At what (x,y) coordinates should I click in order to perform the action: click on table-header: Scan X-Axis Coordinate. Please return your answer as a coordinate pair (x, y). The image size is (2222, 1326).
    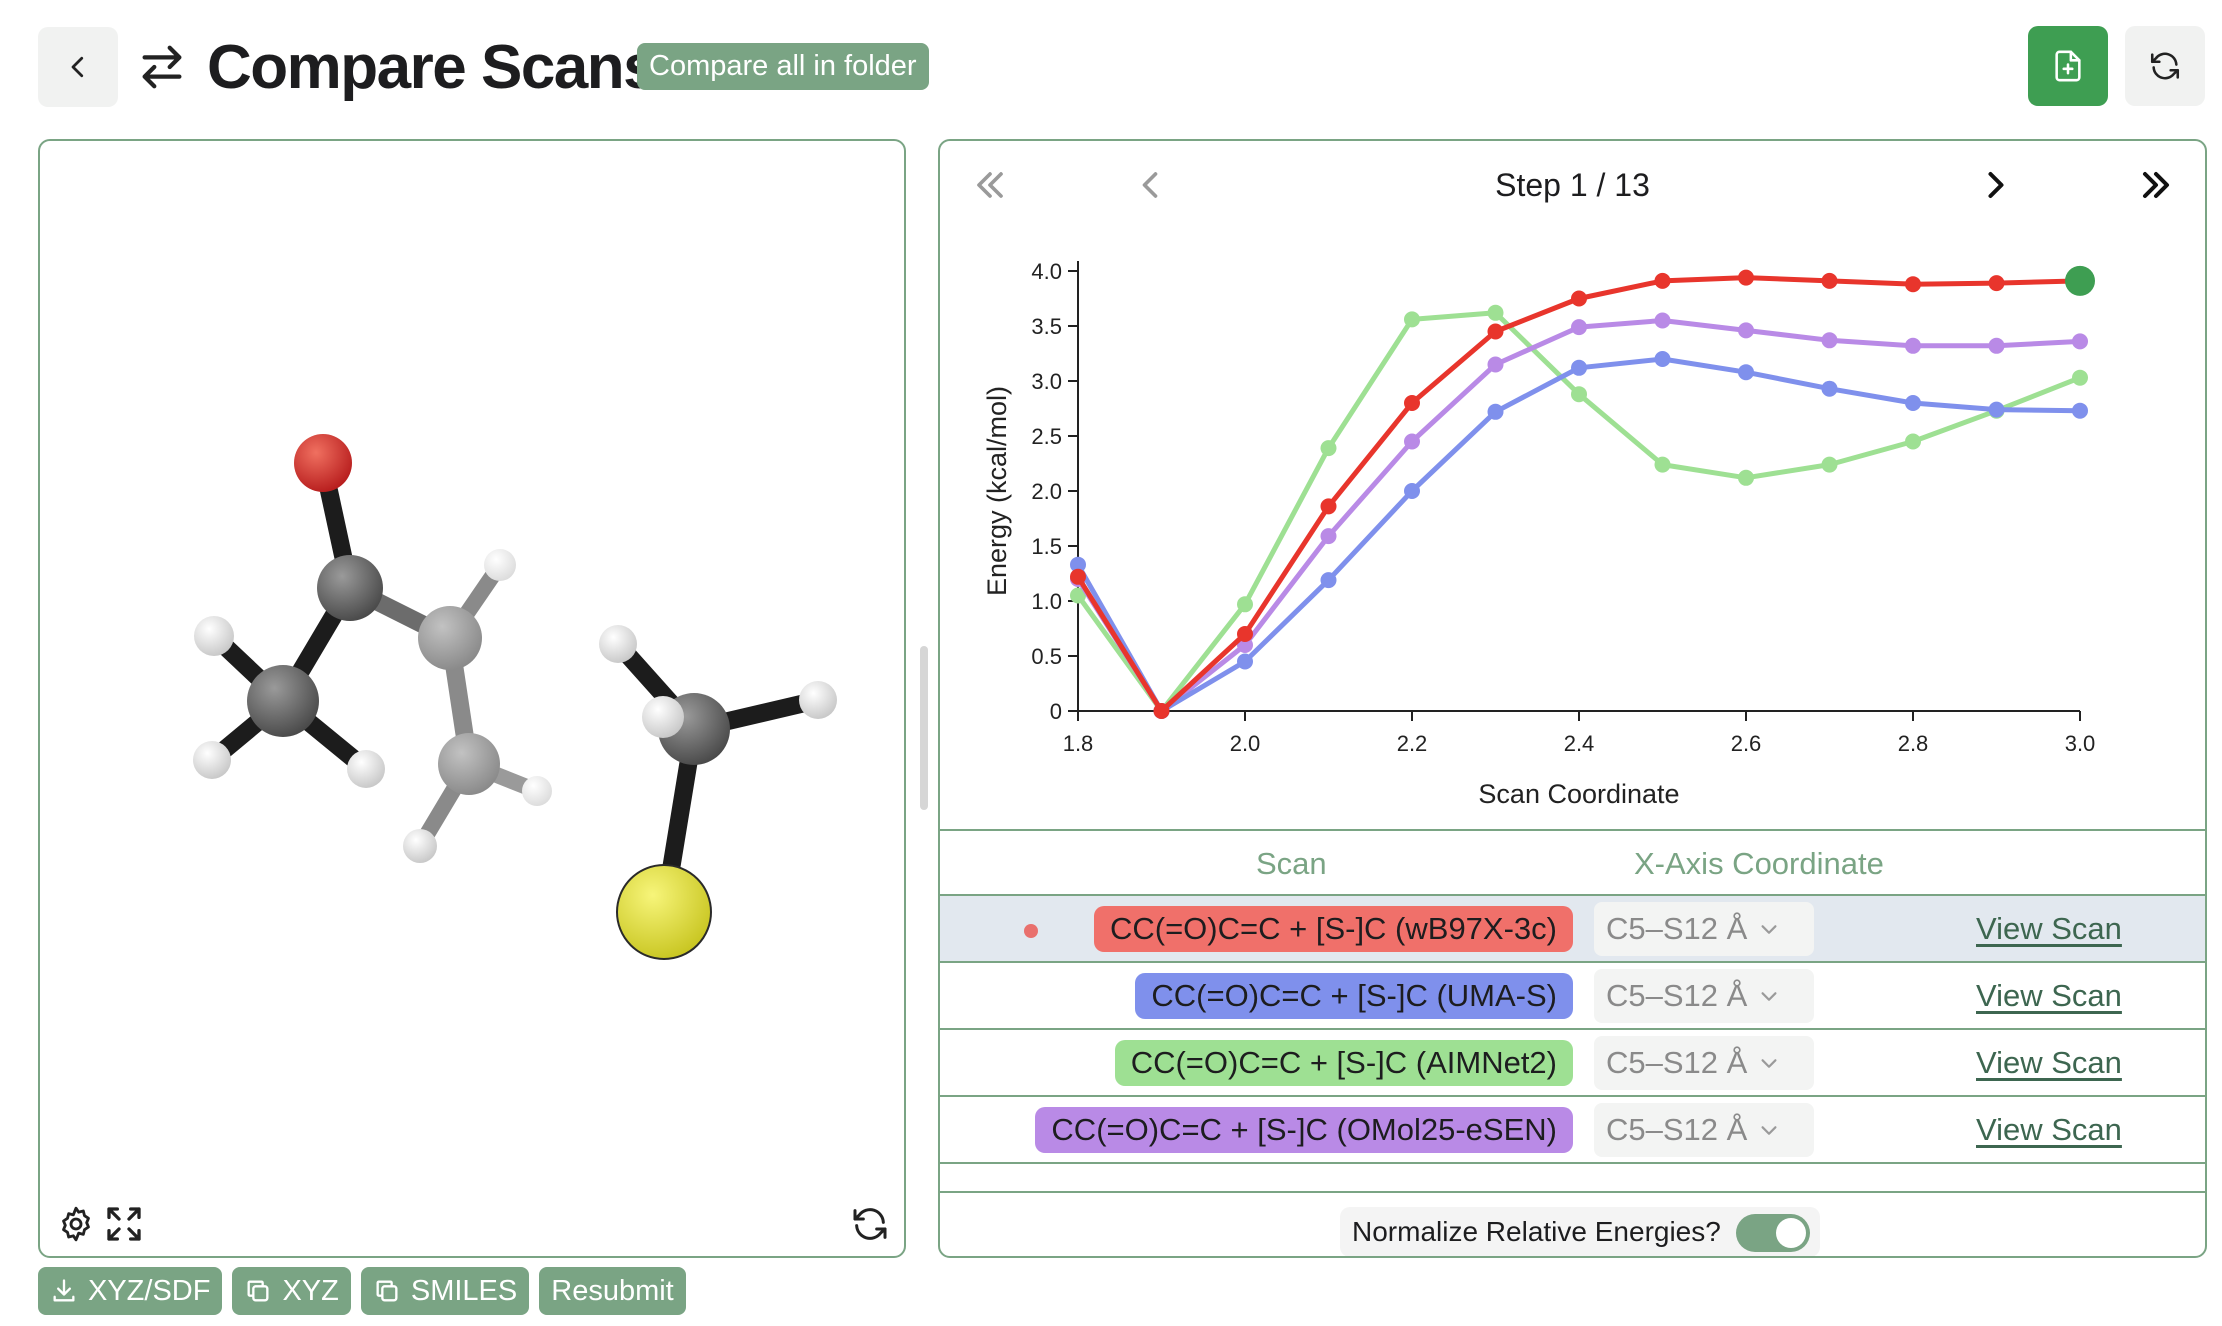
    Looking at the image, I should click on (1572, 862).